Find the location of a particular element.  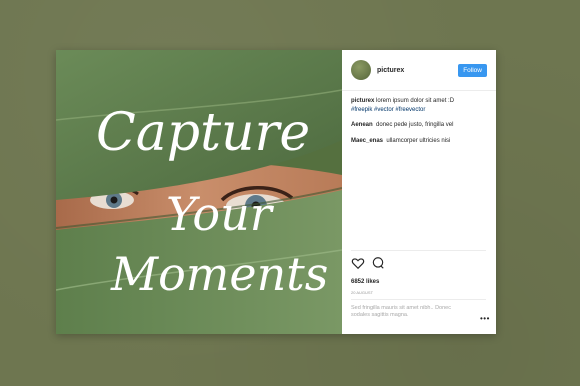

comment-item: Aenean donec pede justo, fringilla vel is located at coordinates (419, 125).